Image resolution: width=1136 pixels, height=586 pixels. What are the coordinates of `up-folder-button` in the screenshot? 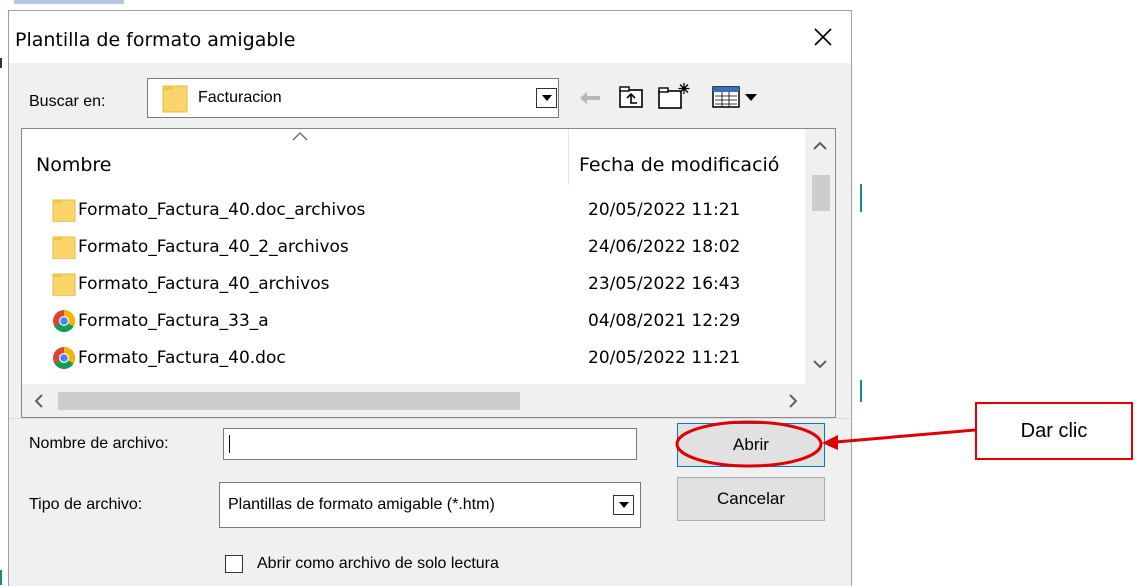 It's located at (631, 97).